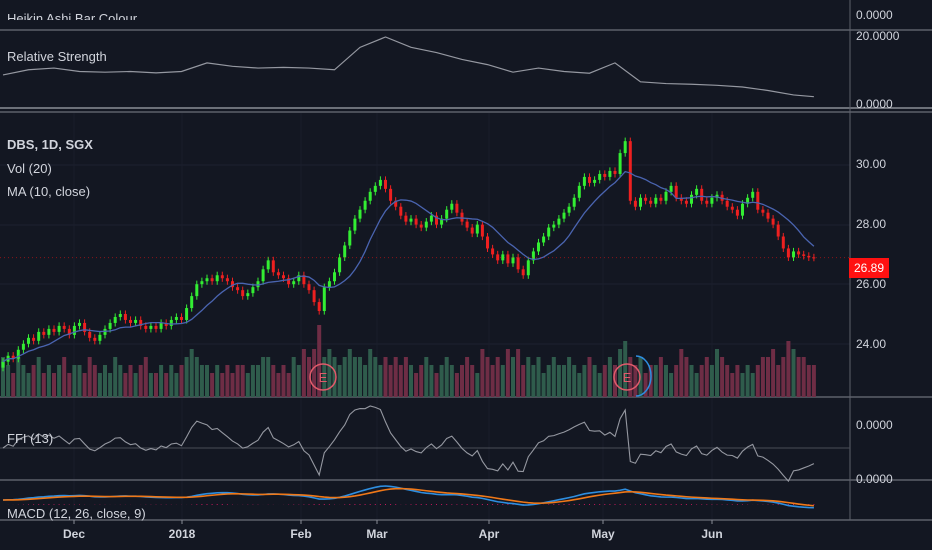 The width and height of the screenshot is (932, 550). Describe the element at coordinates (871, 284) in the screenshot. I see `price-tick: 26.00` at that location.